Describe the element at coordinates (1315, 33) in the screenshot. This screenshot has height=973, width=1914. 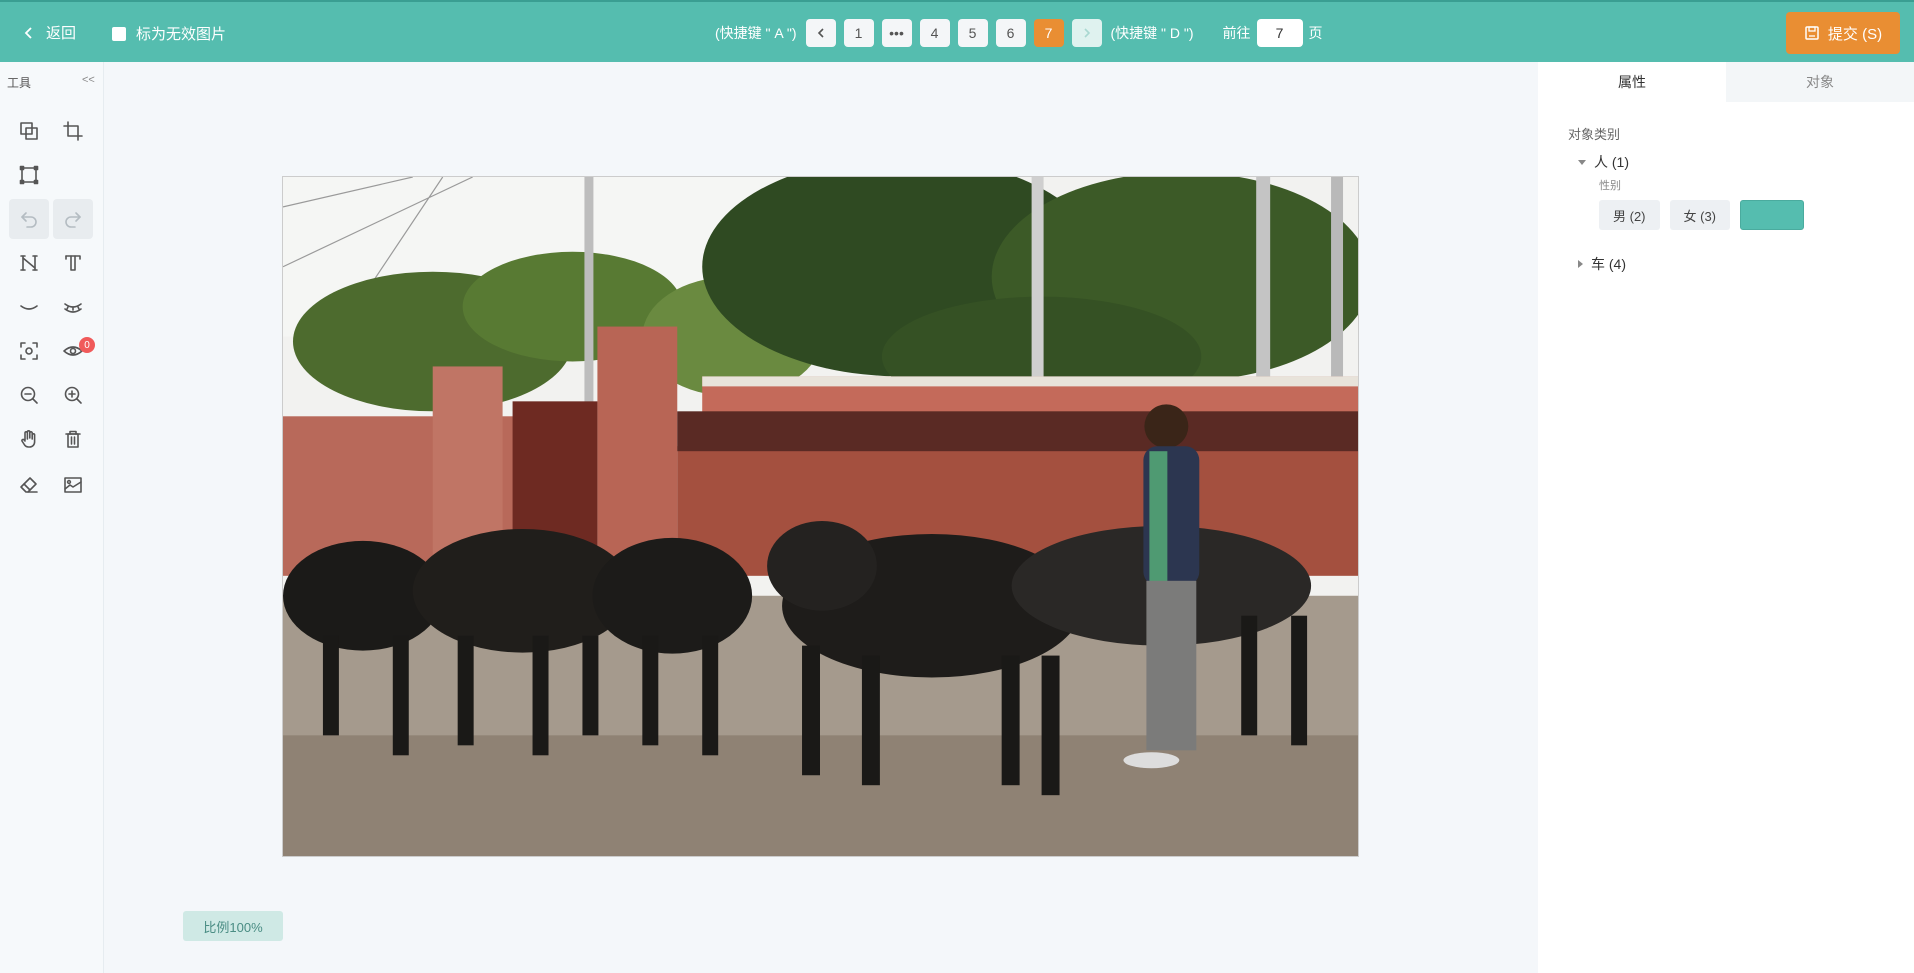
I see `goto-suffix: 页` at that location.